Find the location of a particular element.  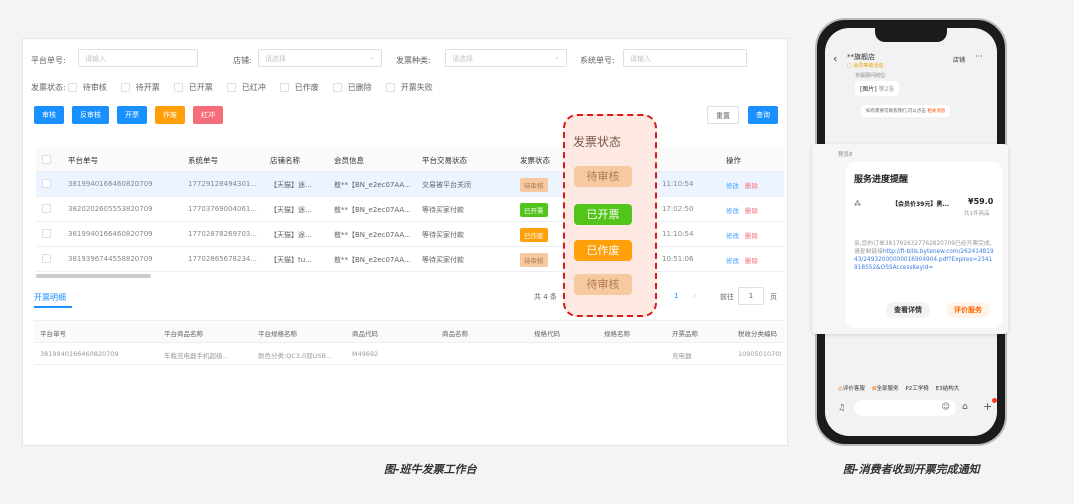

quick-action: ⊠全部服务 is located at coordinates (885, 388).